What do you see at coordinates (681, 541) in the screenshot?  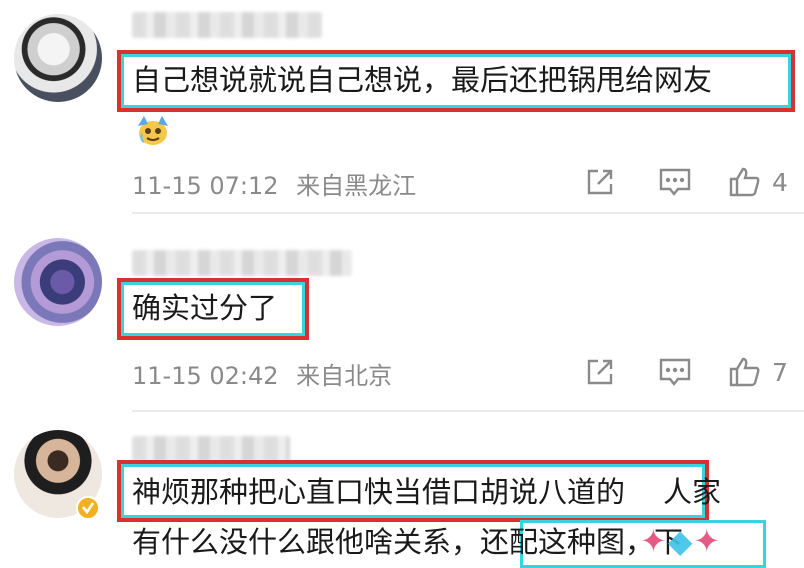 I see `watermark-logo: ✦◆✦` at bounding box center [681, 541].